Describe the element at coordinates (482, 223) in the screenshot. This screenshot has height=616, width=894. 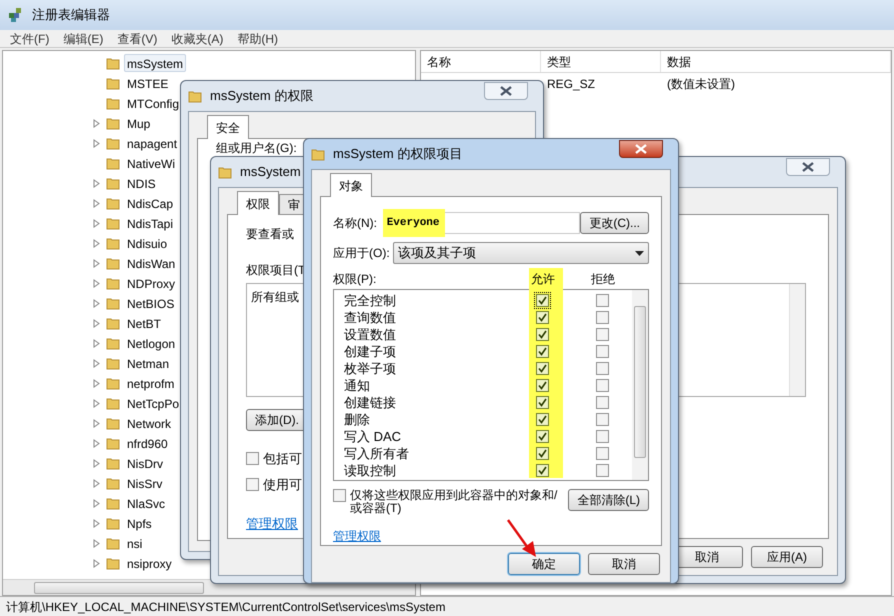
I see `name-field: Everyone` at that location.